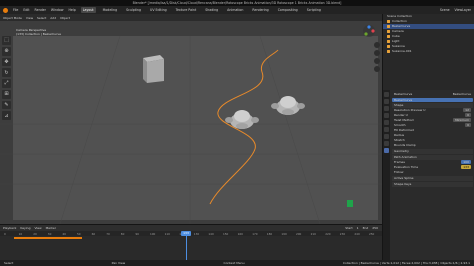 Image resolution: width=474 pixels, height=266 pixels. Describe the element at coordinates (153, 69) in the screenshot. I see `cube-object` at that location.